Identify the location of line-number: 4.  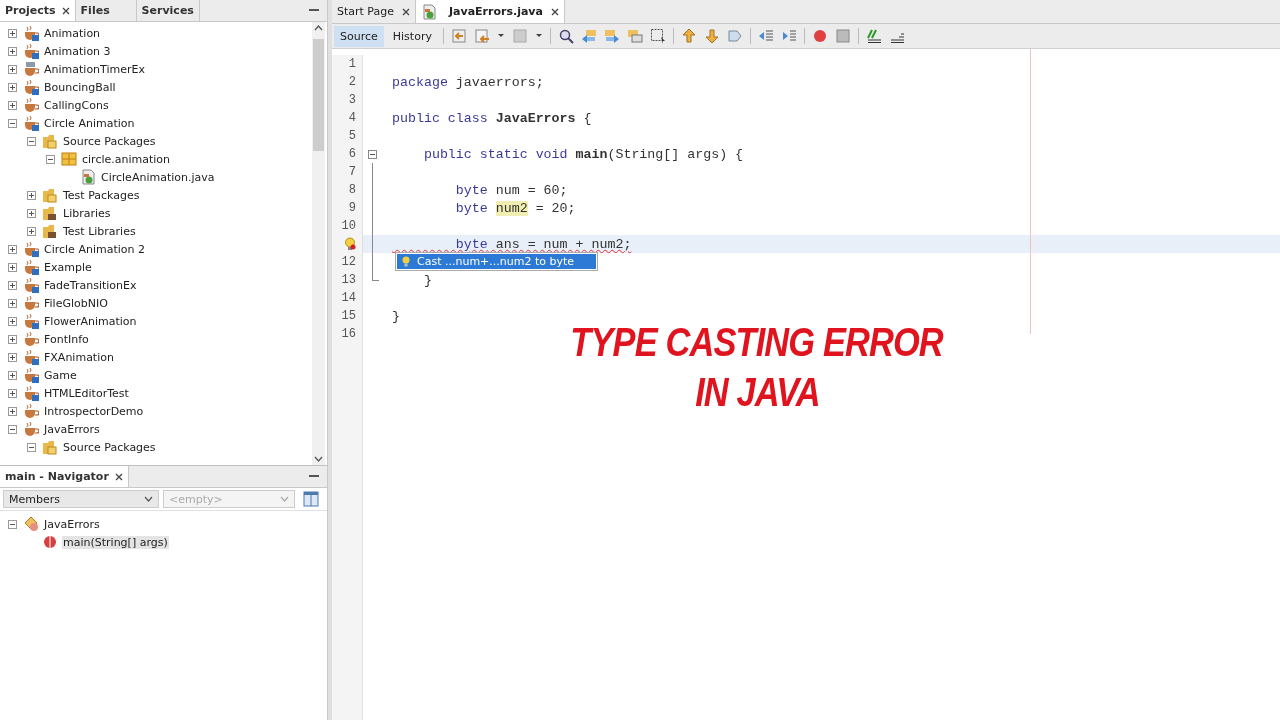
(351, 118).